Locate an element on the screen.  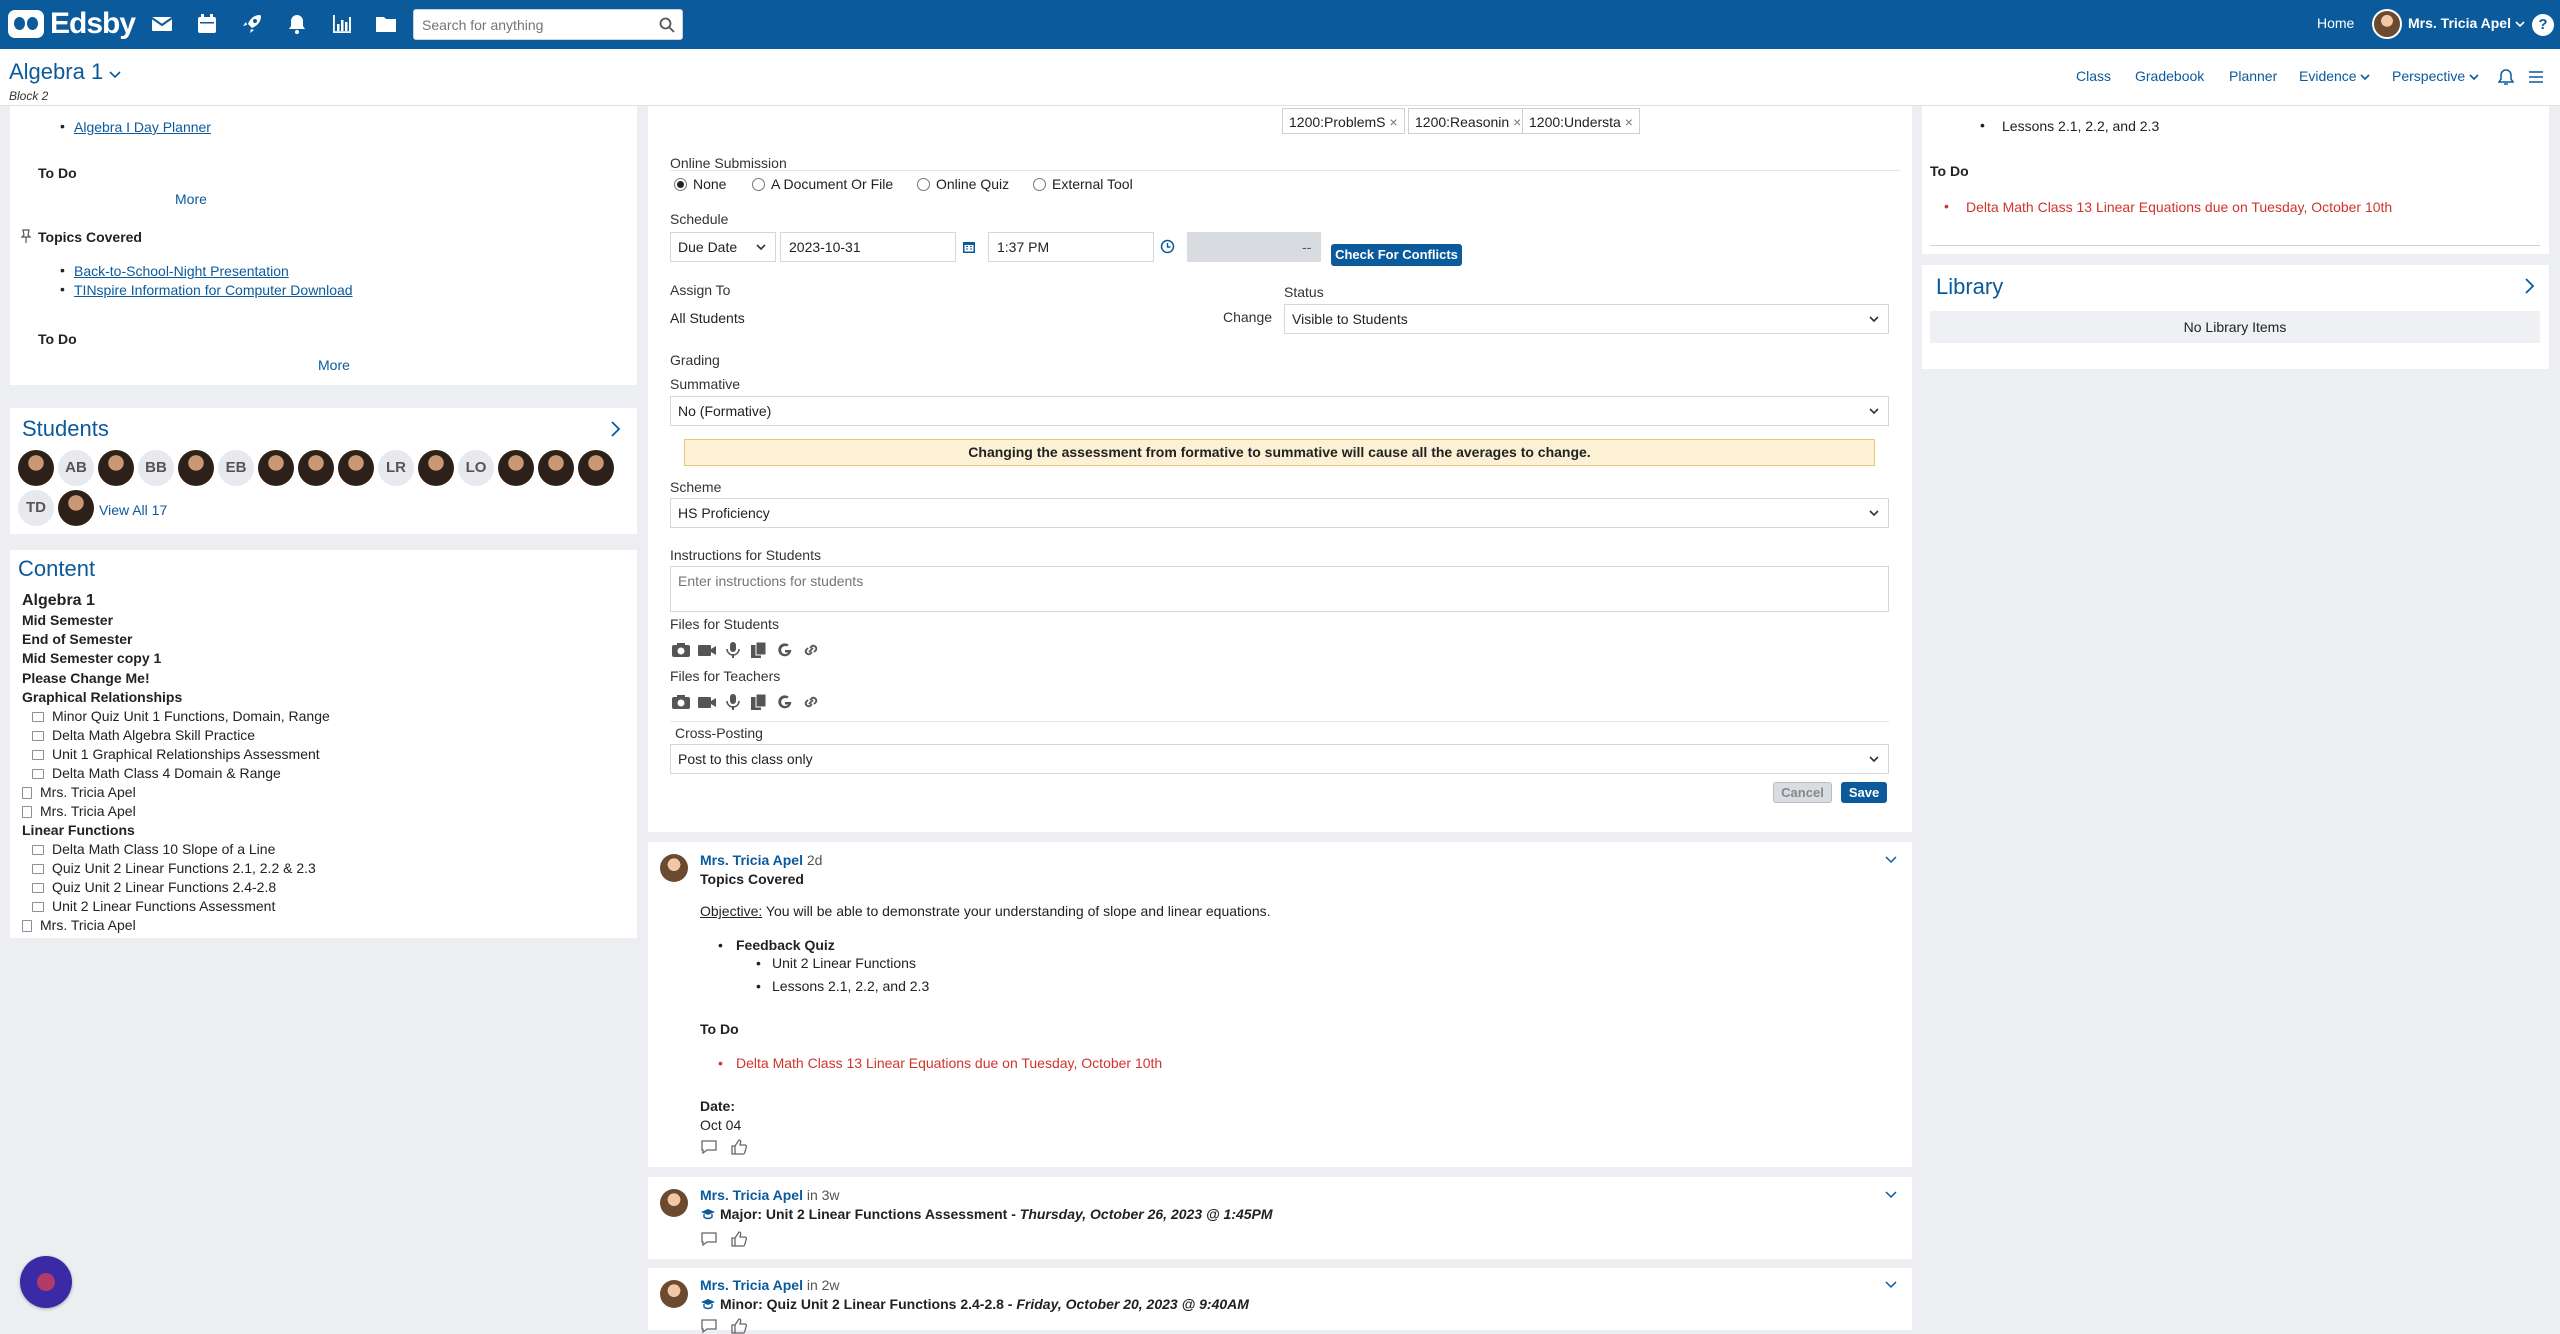
radio-document: A Document Or File is located at coordinates (822, 184).